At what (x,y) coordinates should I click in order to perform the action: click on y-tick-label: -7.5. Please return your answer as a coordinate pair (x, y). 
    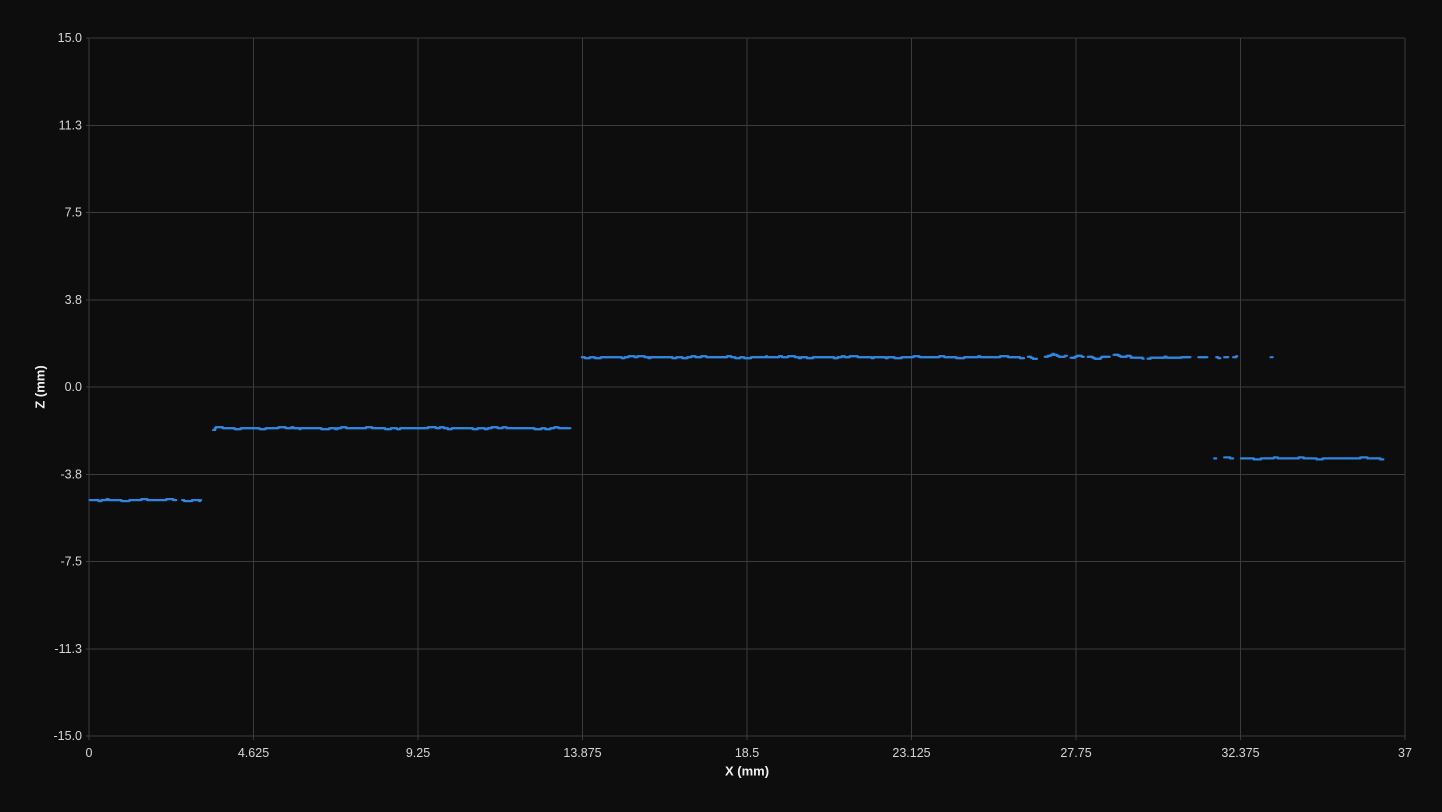
    Looking at the image, I should click on (71, 562).